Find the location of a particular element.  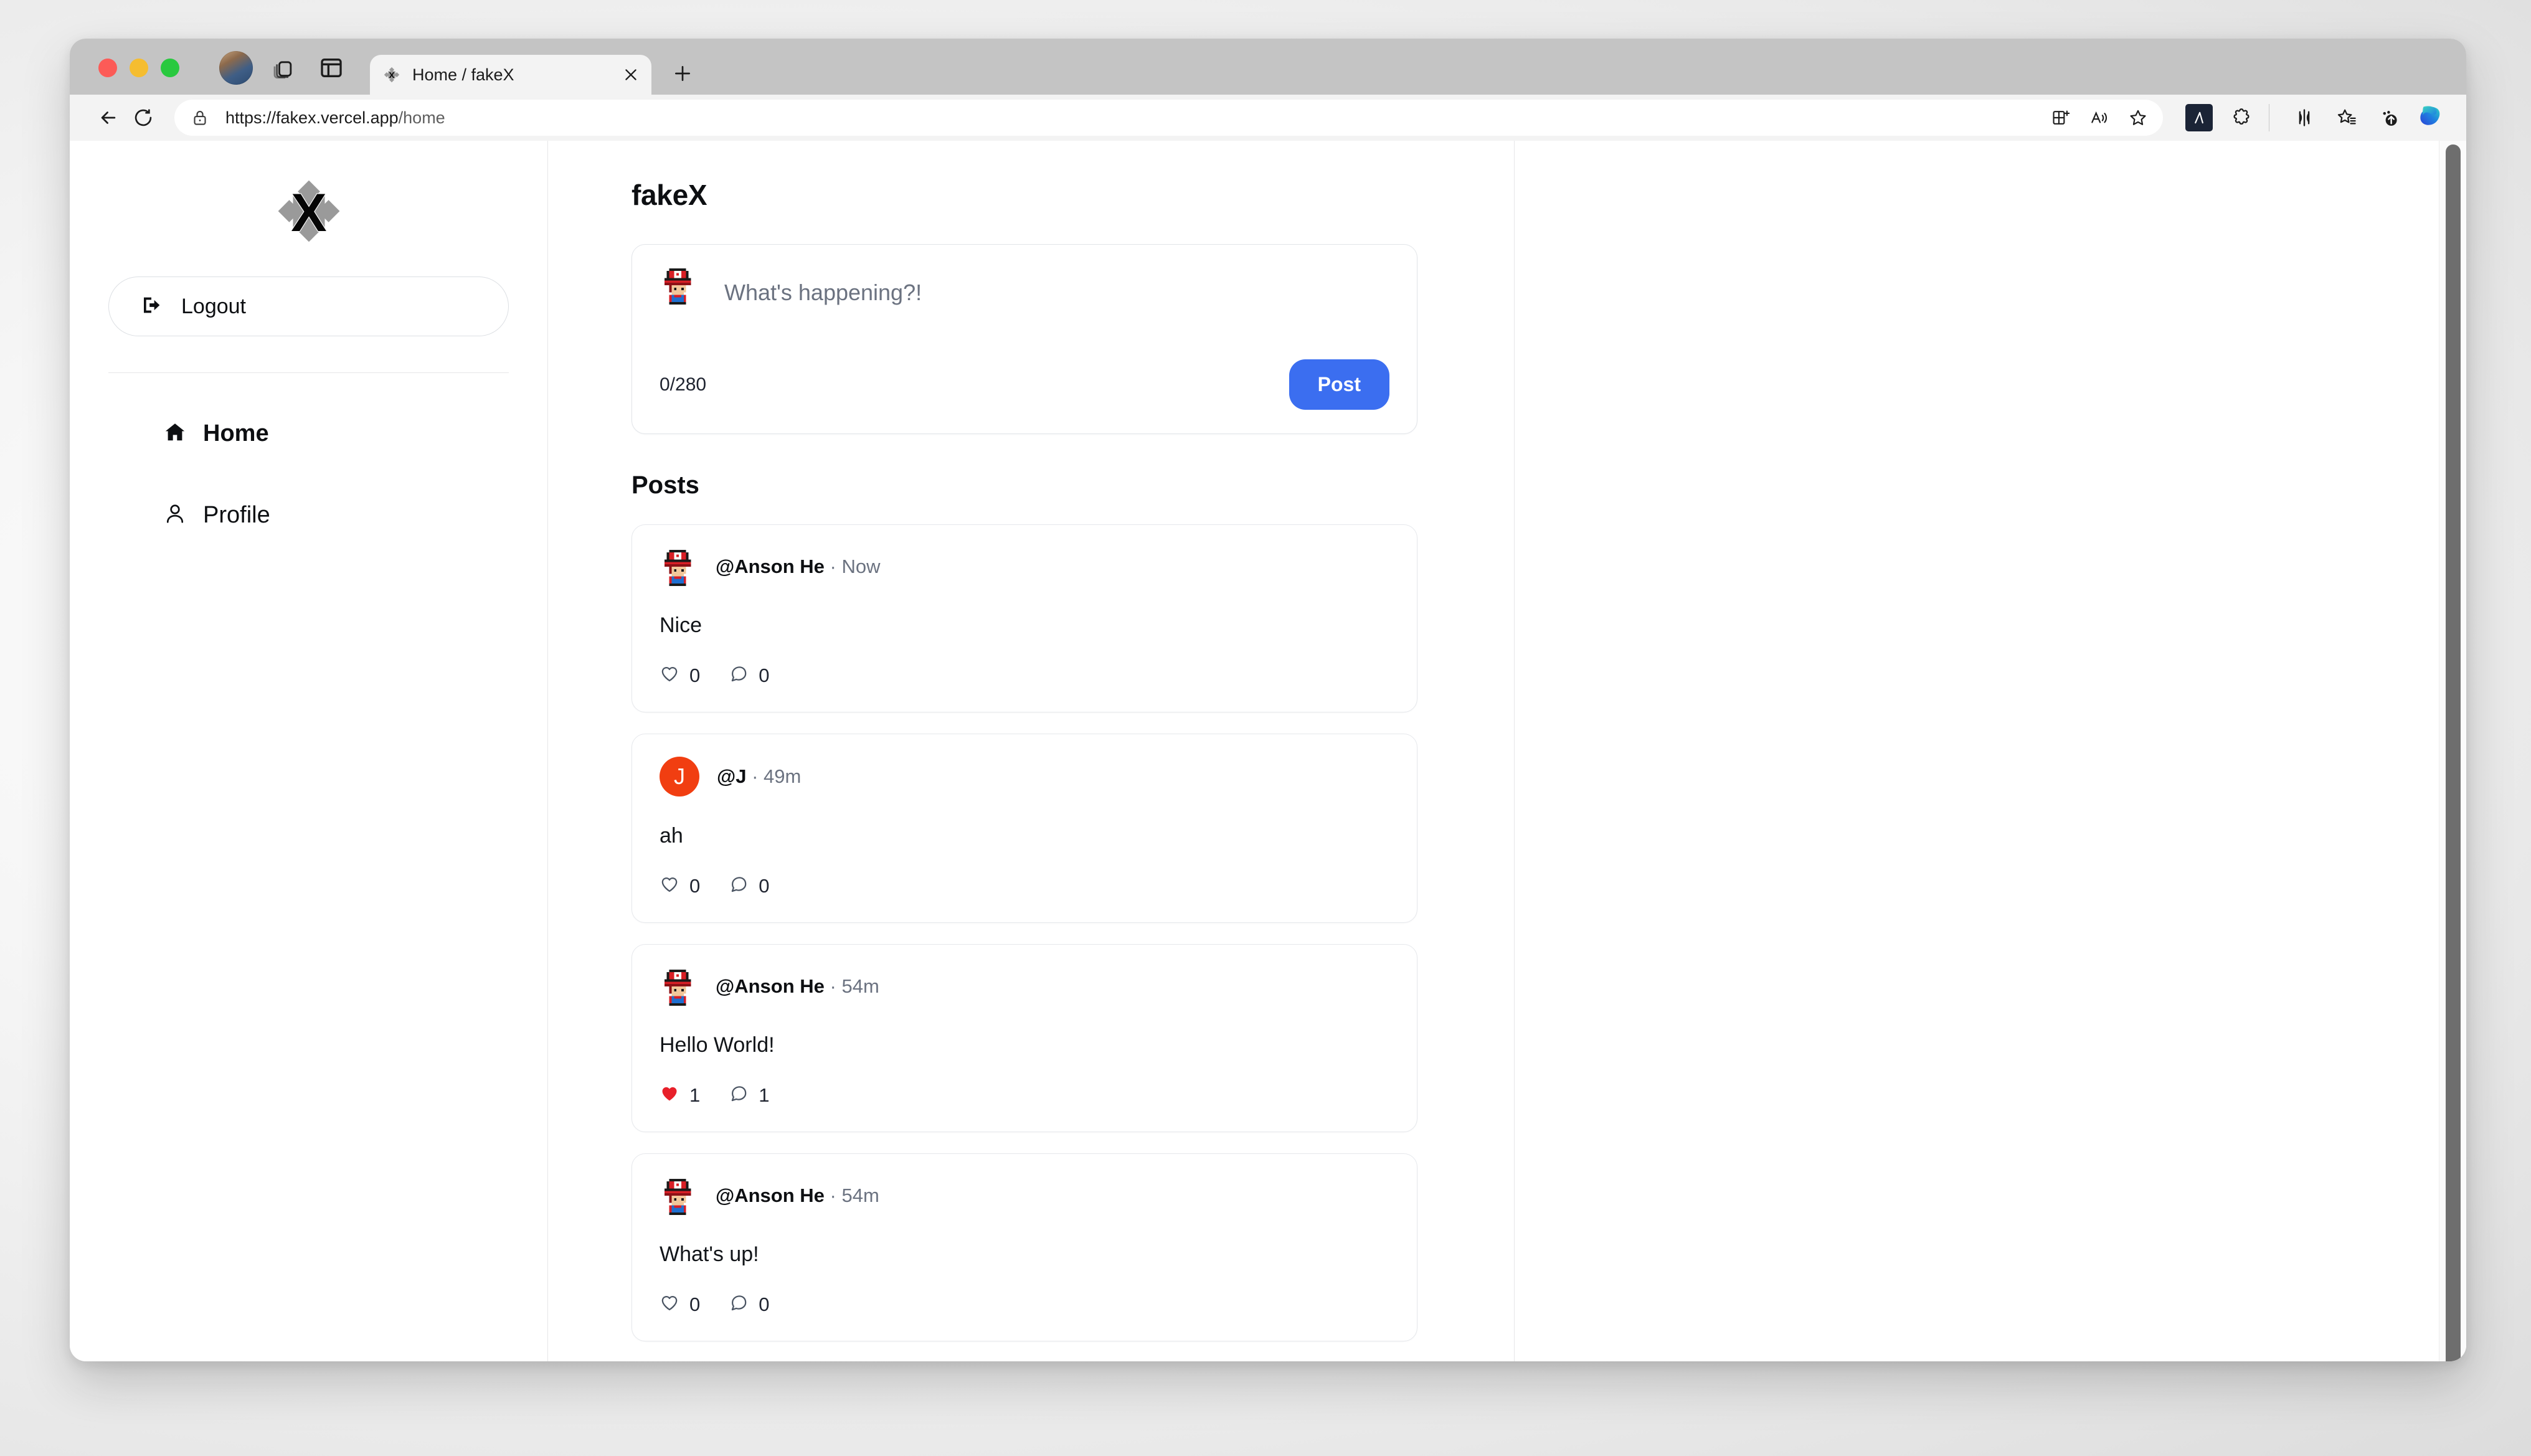

composer-input: What's happening?! is located at coordinates (823, 286).